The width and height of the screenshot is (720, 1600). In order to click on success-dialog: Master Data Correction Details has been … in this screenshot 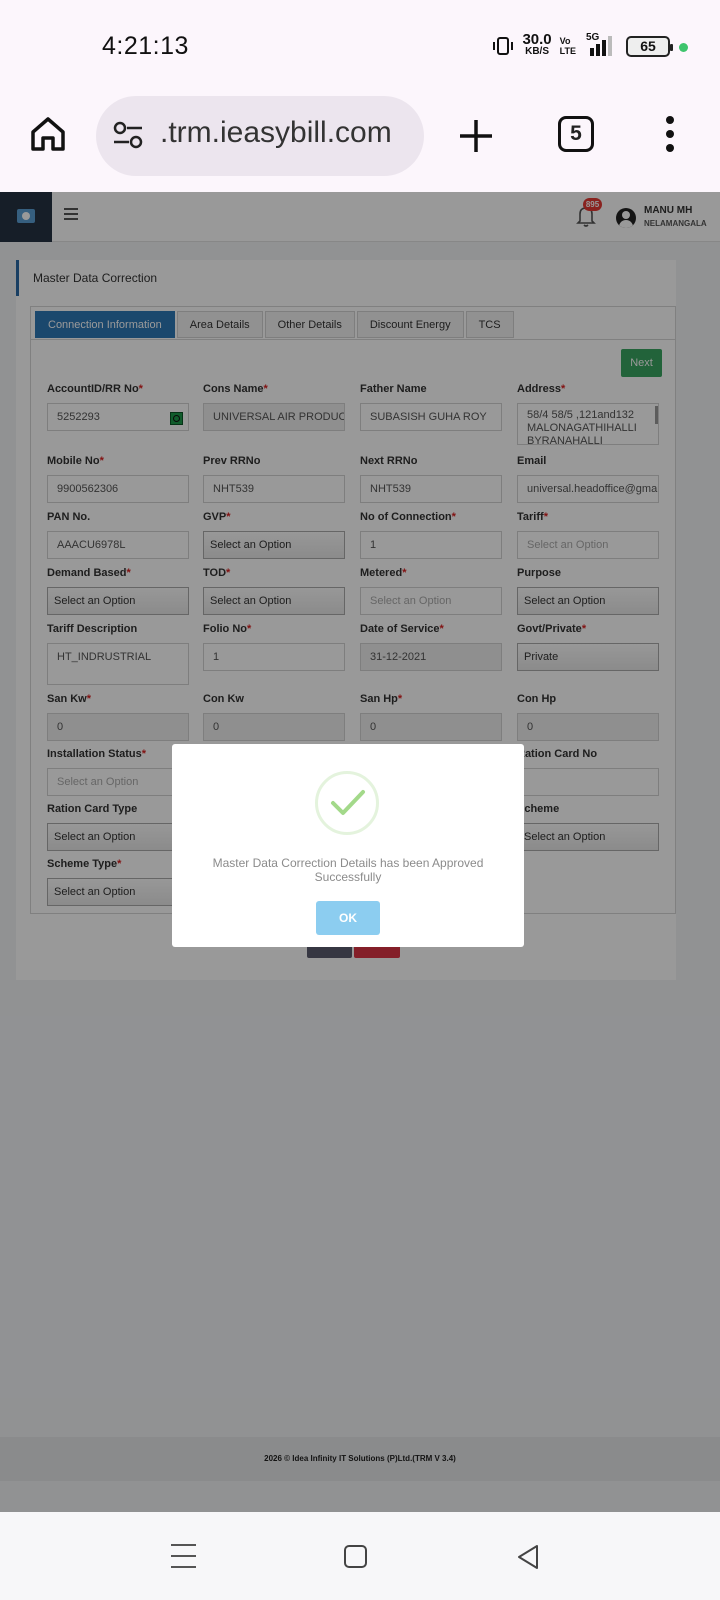, I will do `click(348, 845)`.